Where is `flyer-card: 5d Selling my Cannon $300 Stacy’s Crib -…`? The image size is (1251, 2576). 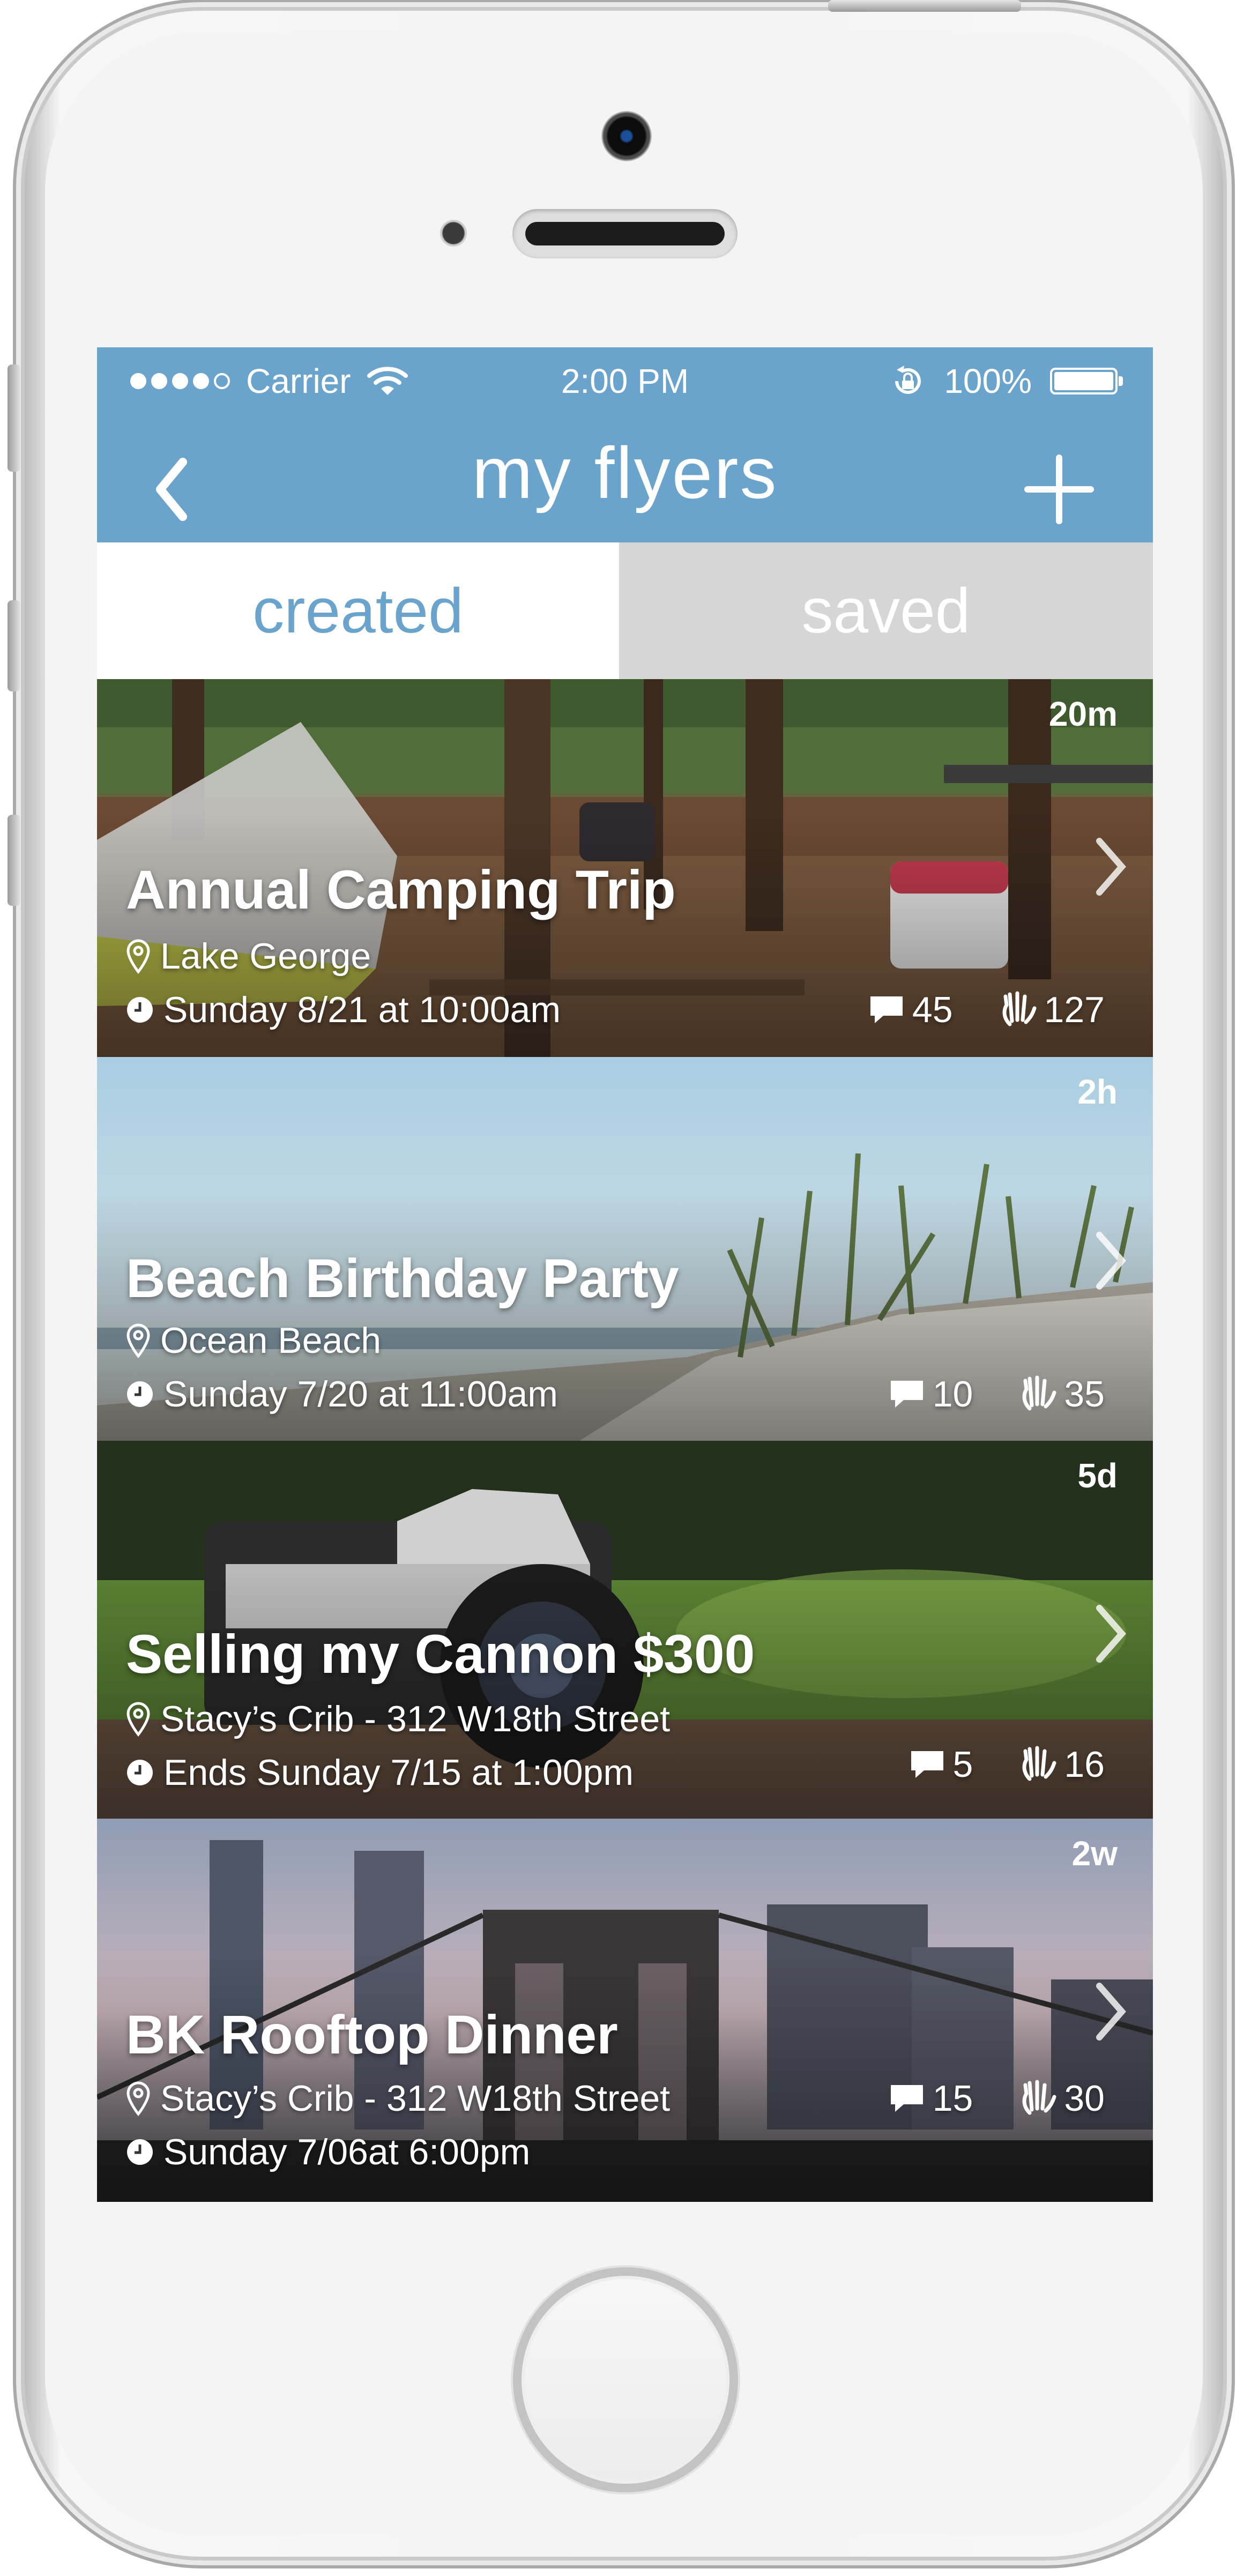 flyer-card: 5d Selling my Cannon $300 Stacy’s Crib -… is located at coordinates (625, 1630).